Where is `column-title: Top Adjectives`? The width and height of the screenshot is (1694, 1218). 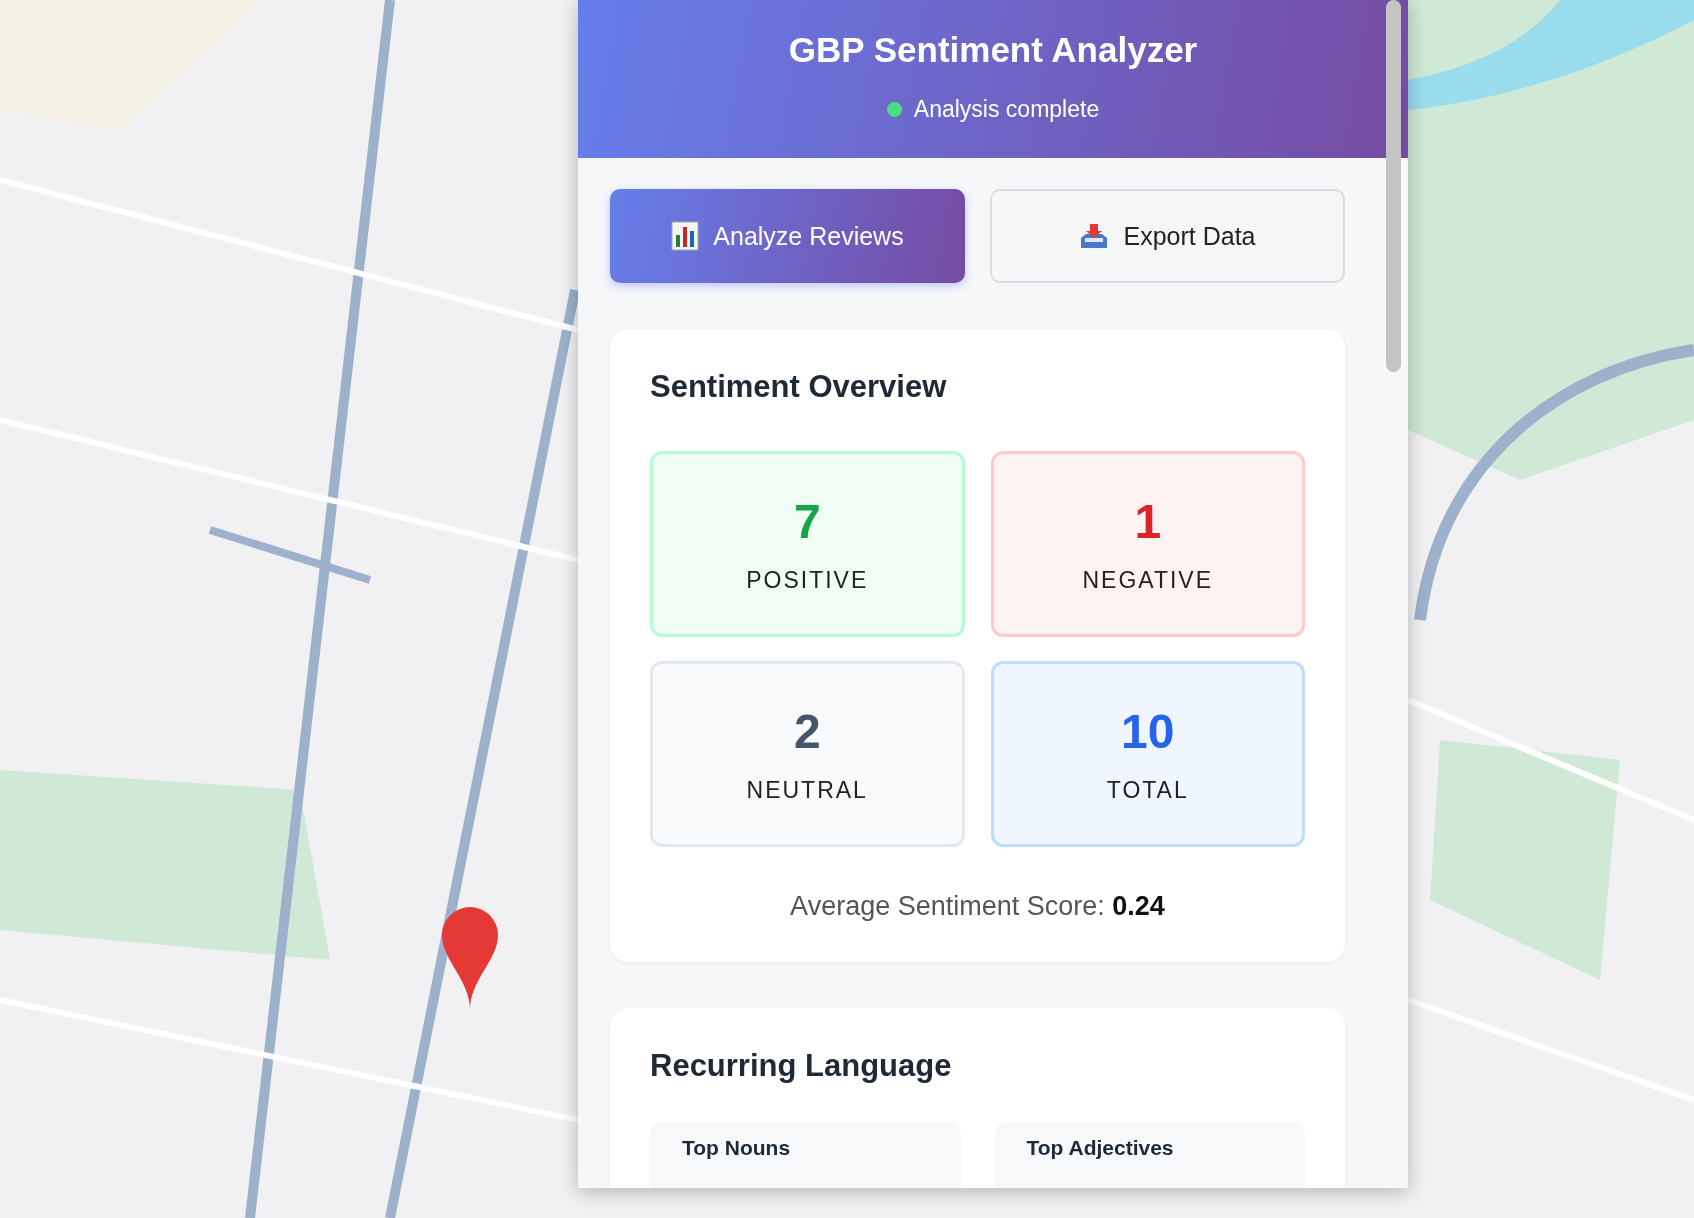
column-title: Top Adjectives is located at coordinates (1100, 1148).